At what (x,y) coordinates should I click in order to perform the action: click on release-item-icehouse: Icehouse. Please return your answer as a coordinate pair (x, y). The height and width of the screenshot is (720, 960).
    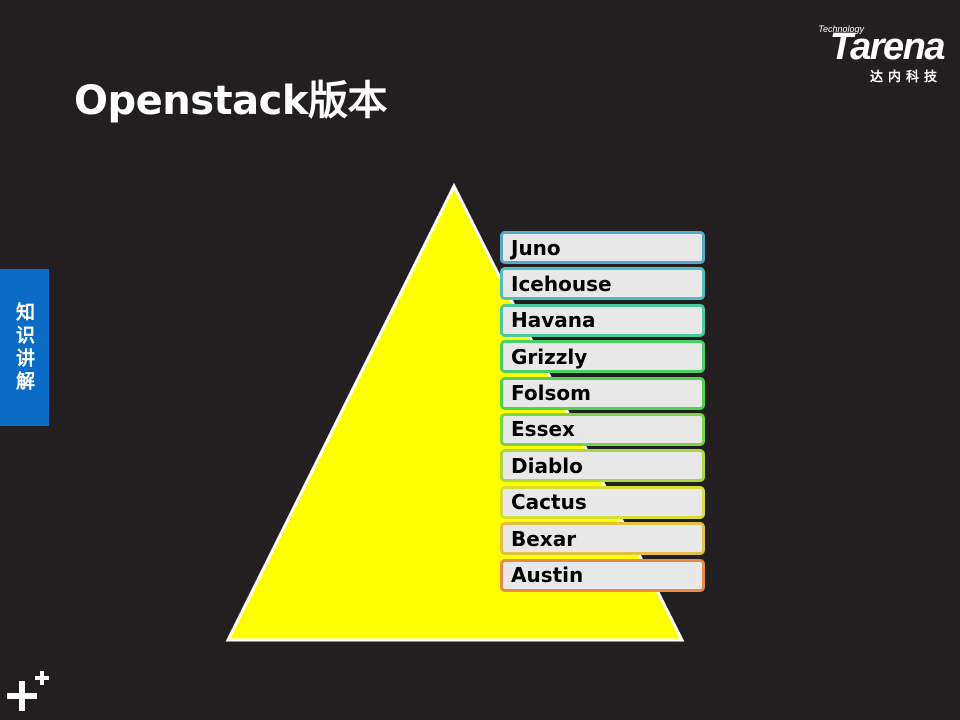
    Looking at the image, I should click on (602, 284).